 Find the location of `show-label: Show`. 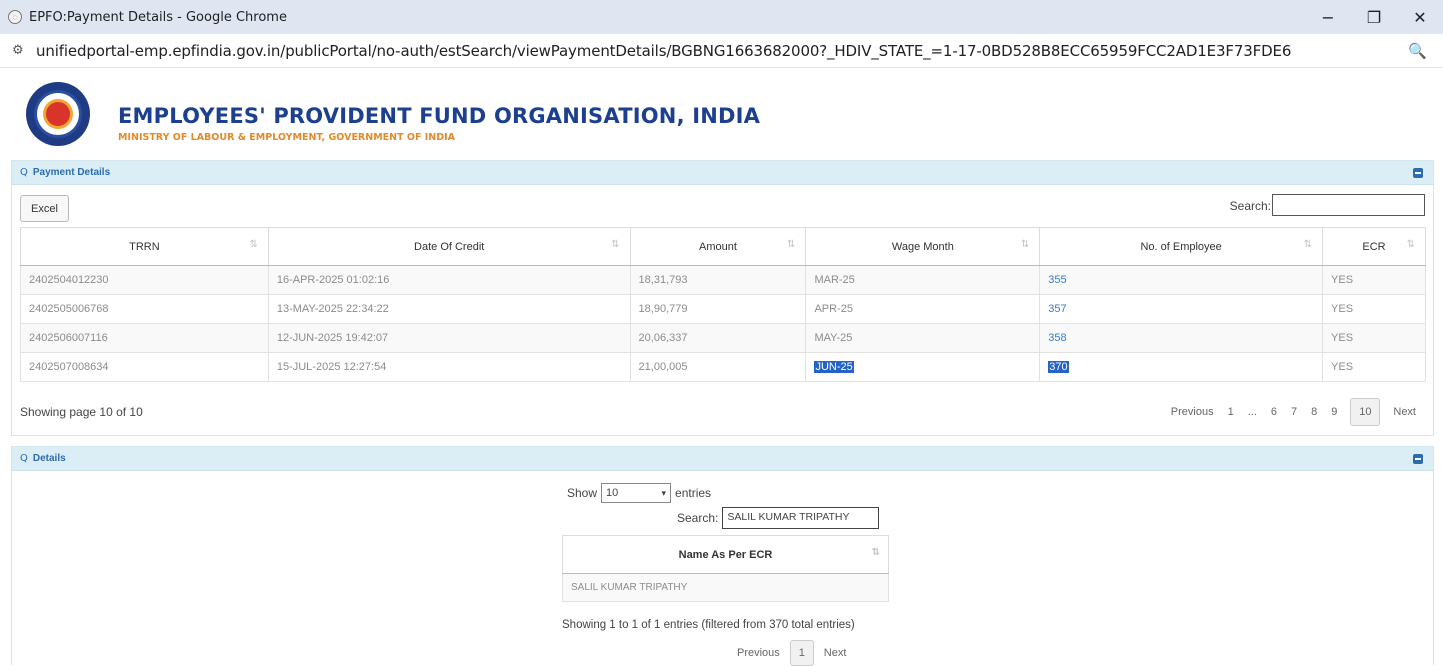

show-label: Show is located at coordinates (582, 493).